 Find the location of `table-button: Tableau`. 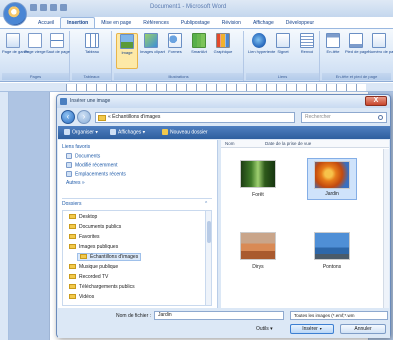

table-button: Tableau is located at coordinates (92, 43).